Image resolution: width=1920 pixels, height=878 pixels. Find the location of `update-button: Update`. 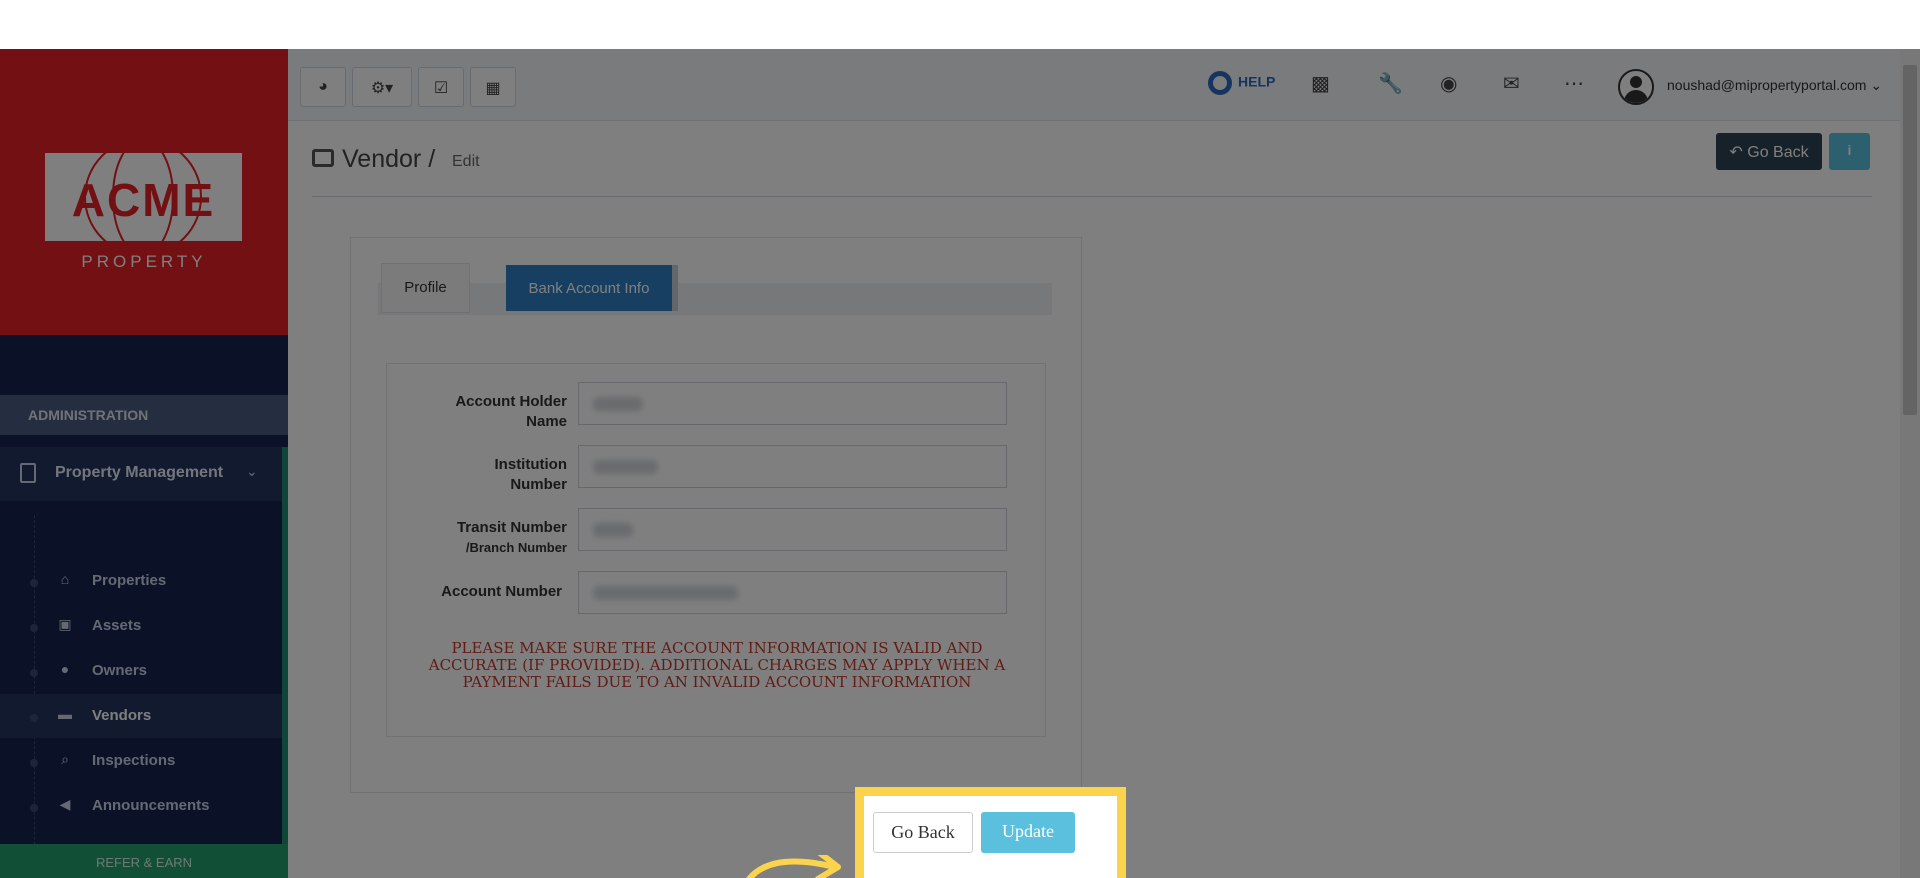

update-button: Update is located at coordinates (1028, 832).